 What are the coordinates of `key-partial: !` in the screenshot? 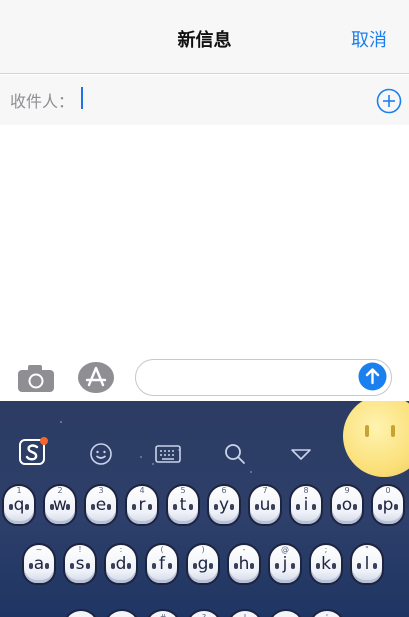 It's located at (245, 613).